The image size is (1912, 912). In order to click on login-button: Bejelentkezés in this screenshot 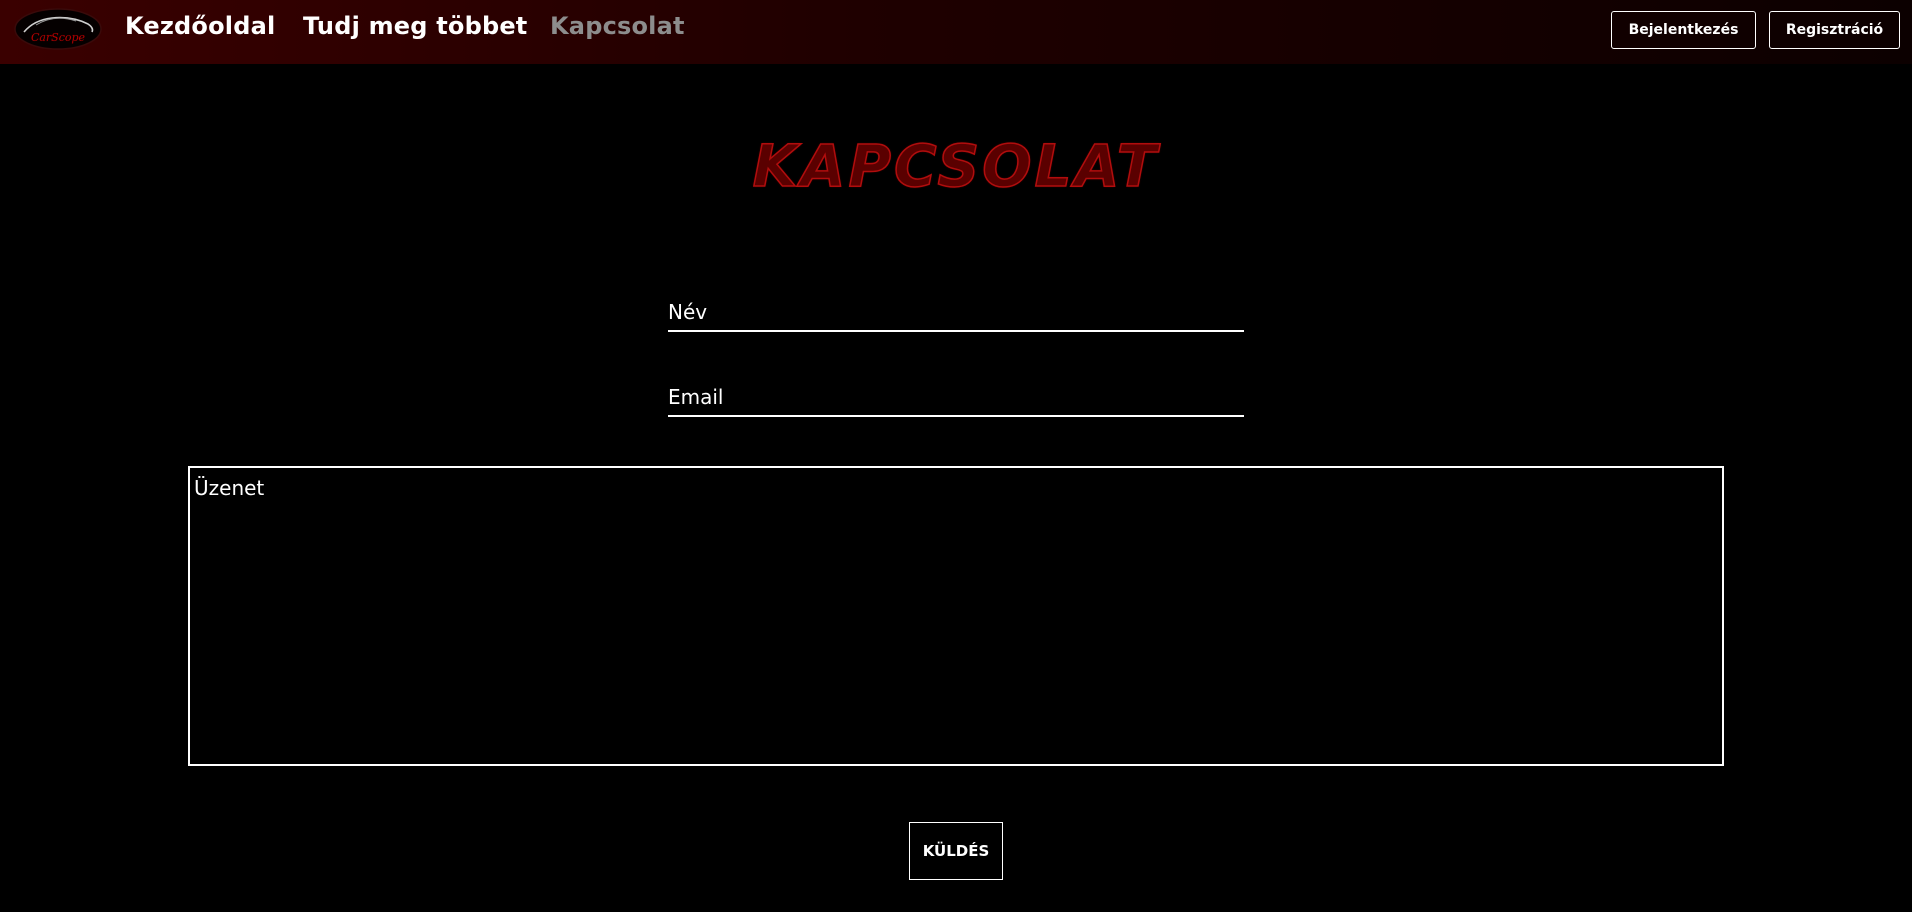, I will do `click(1683, 30)`.